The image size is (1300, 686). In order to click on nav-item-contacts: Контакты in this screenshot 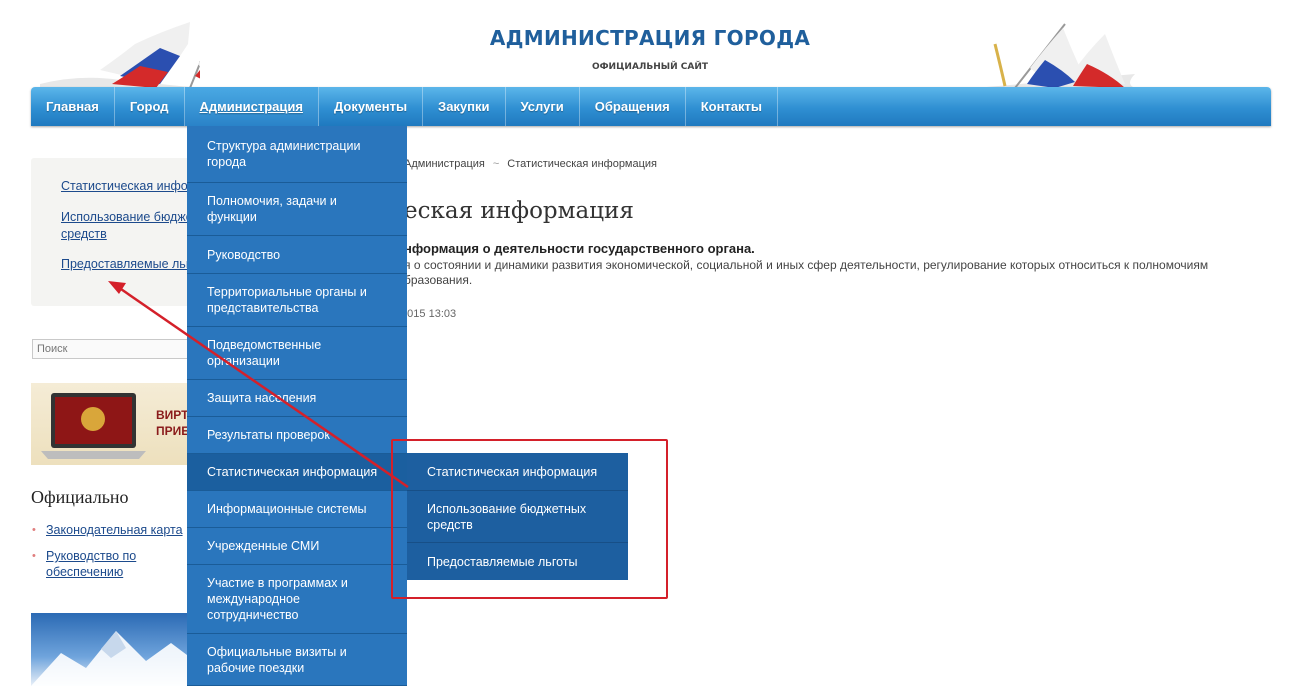, I will do `click(732, 106)`.